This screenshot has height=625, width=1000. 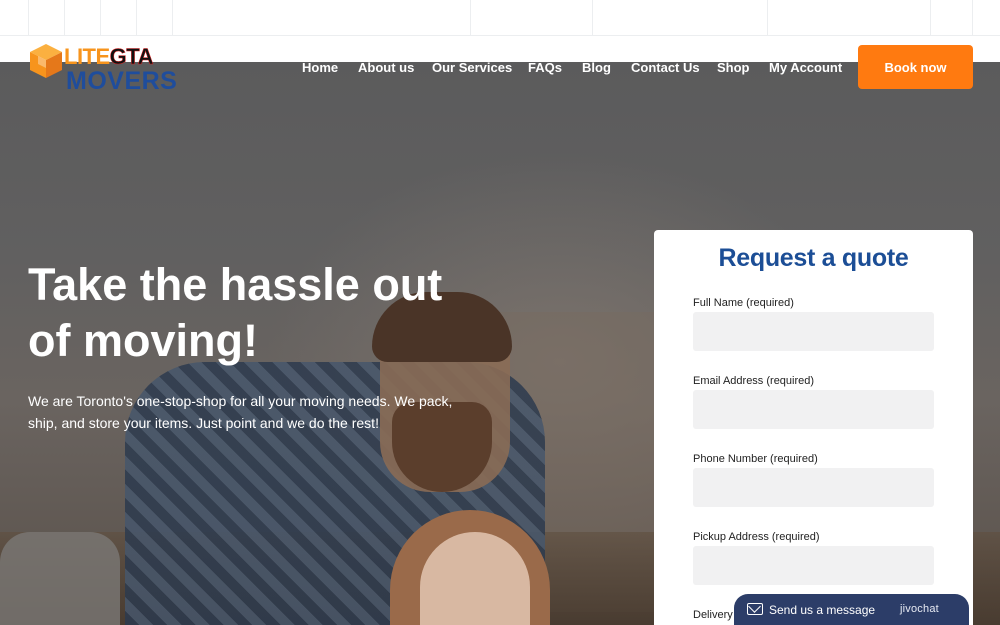 I want to click on pickup-address-label: Pickup Address (required), so click(x=756, y=537).